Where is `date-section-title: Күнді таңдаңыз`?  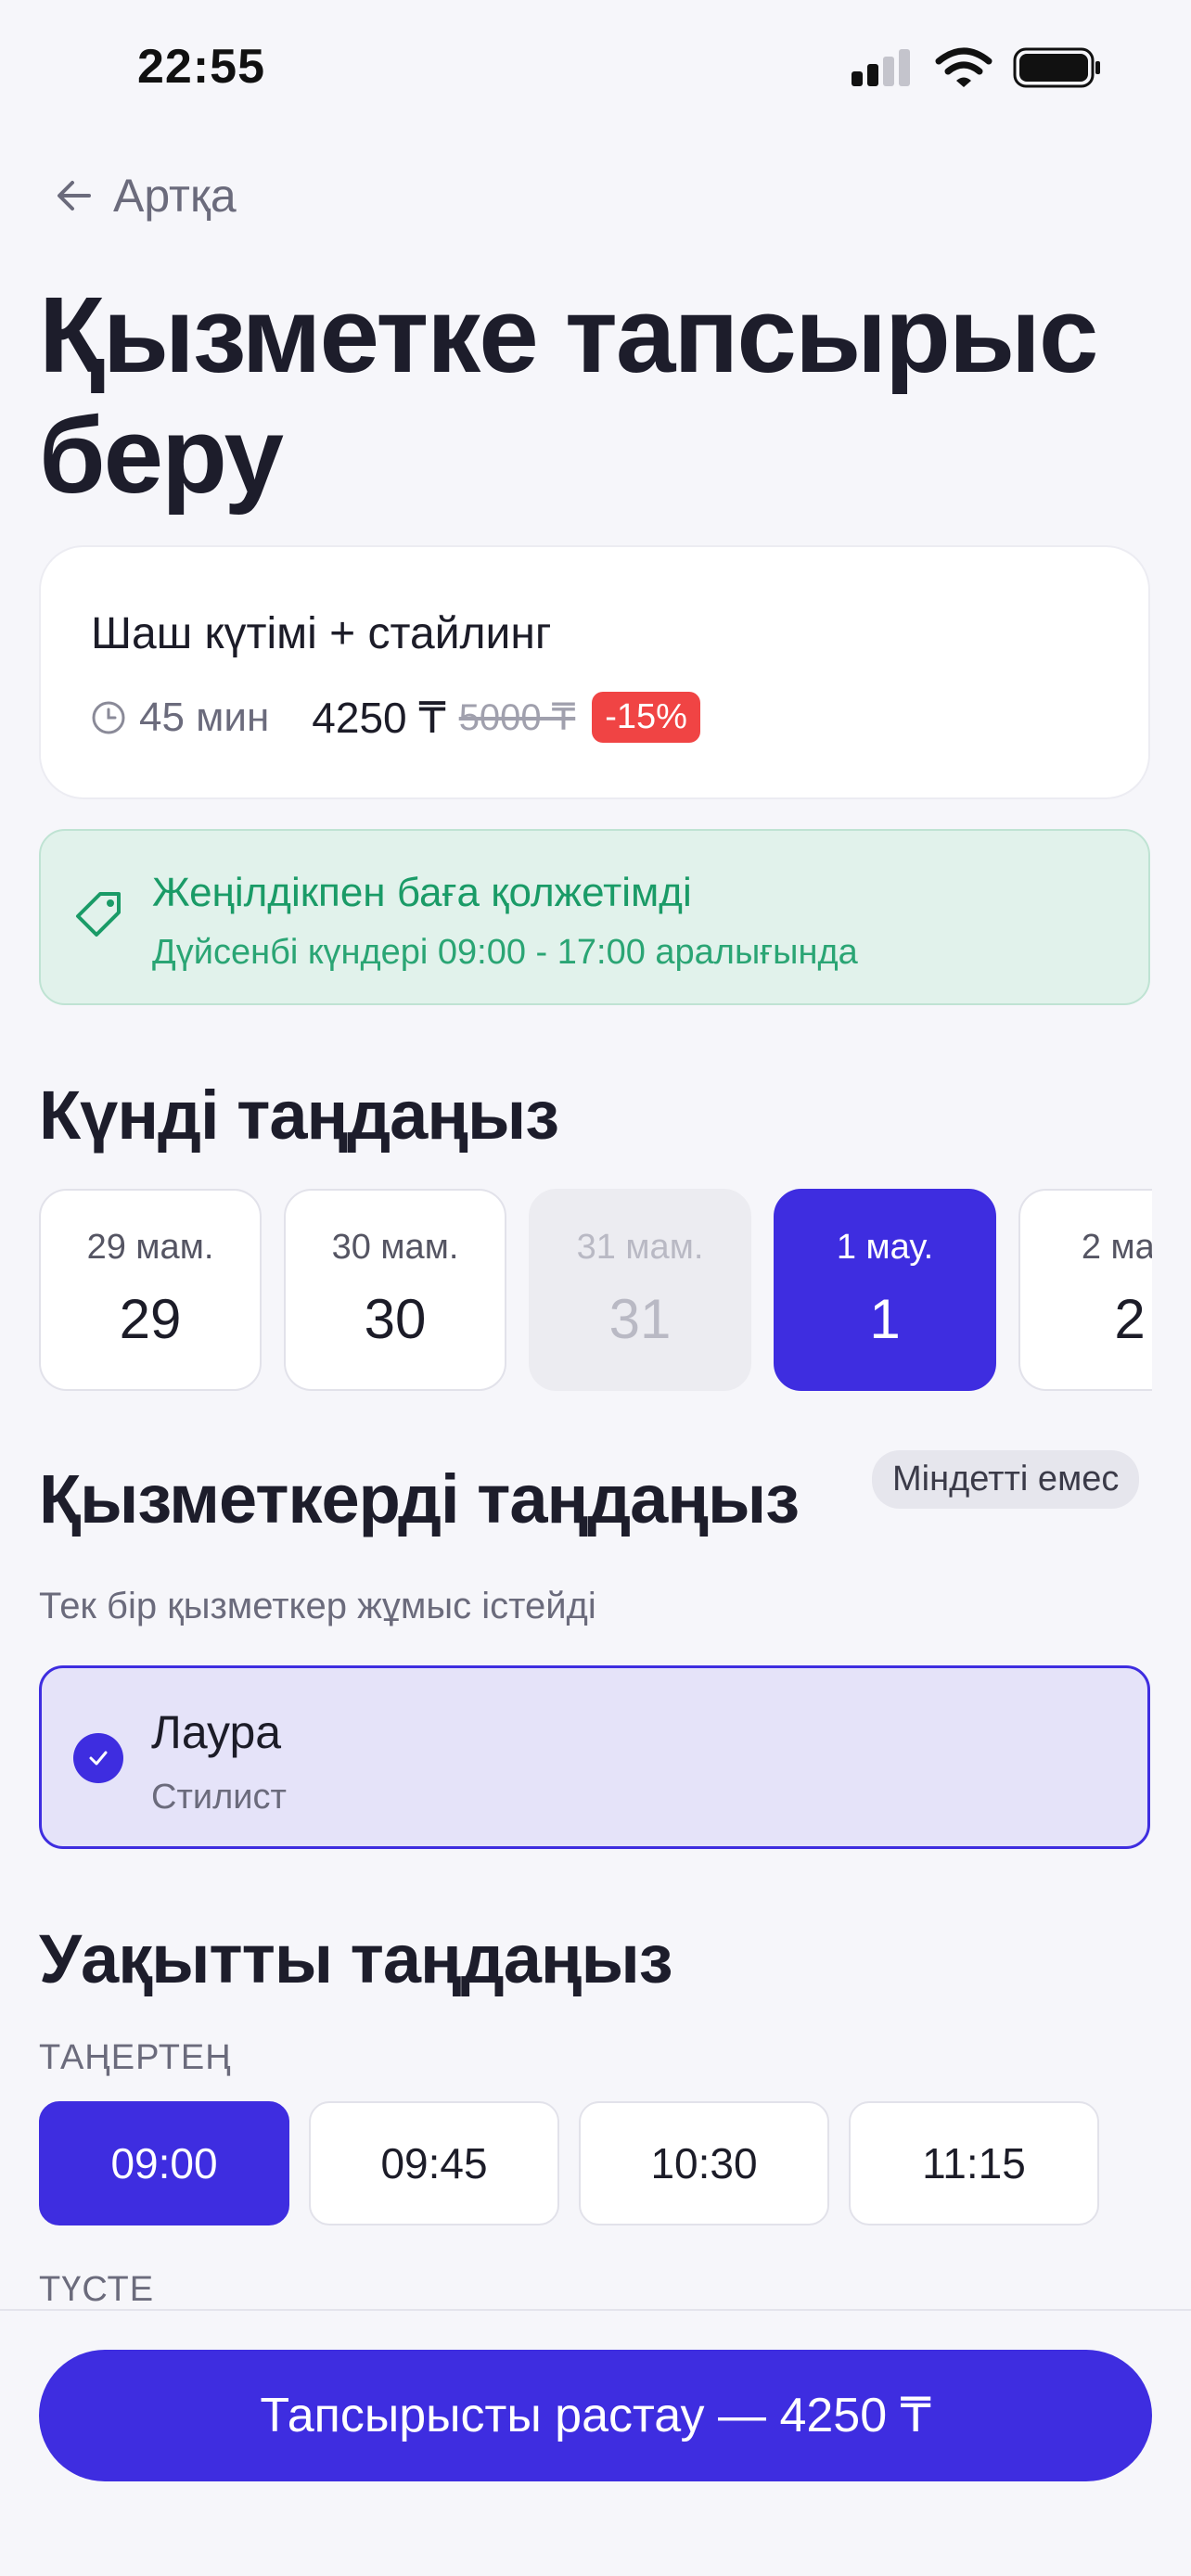 date-section-title: Күнді таңдаңыз is located at coordinates (299, 1116).